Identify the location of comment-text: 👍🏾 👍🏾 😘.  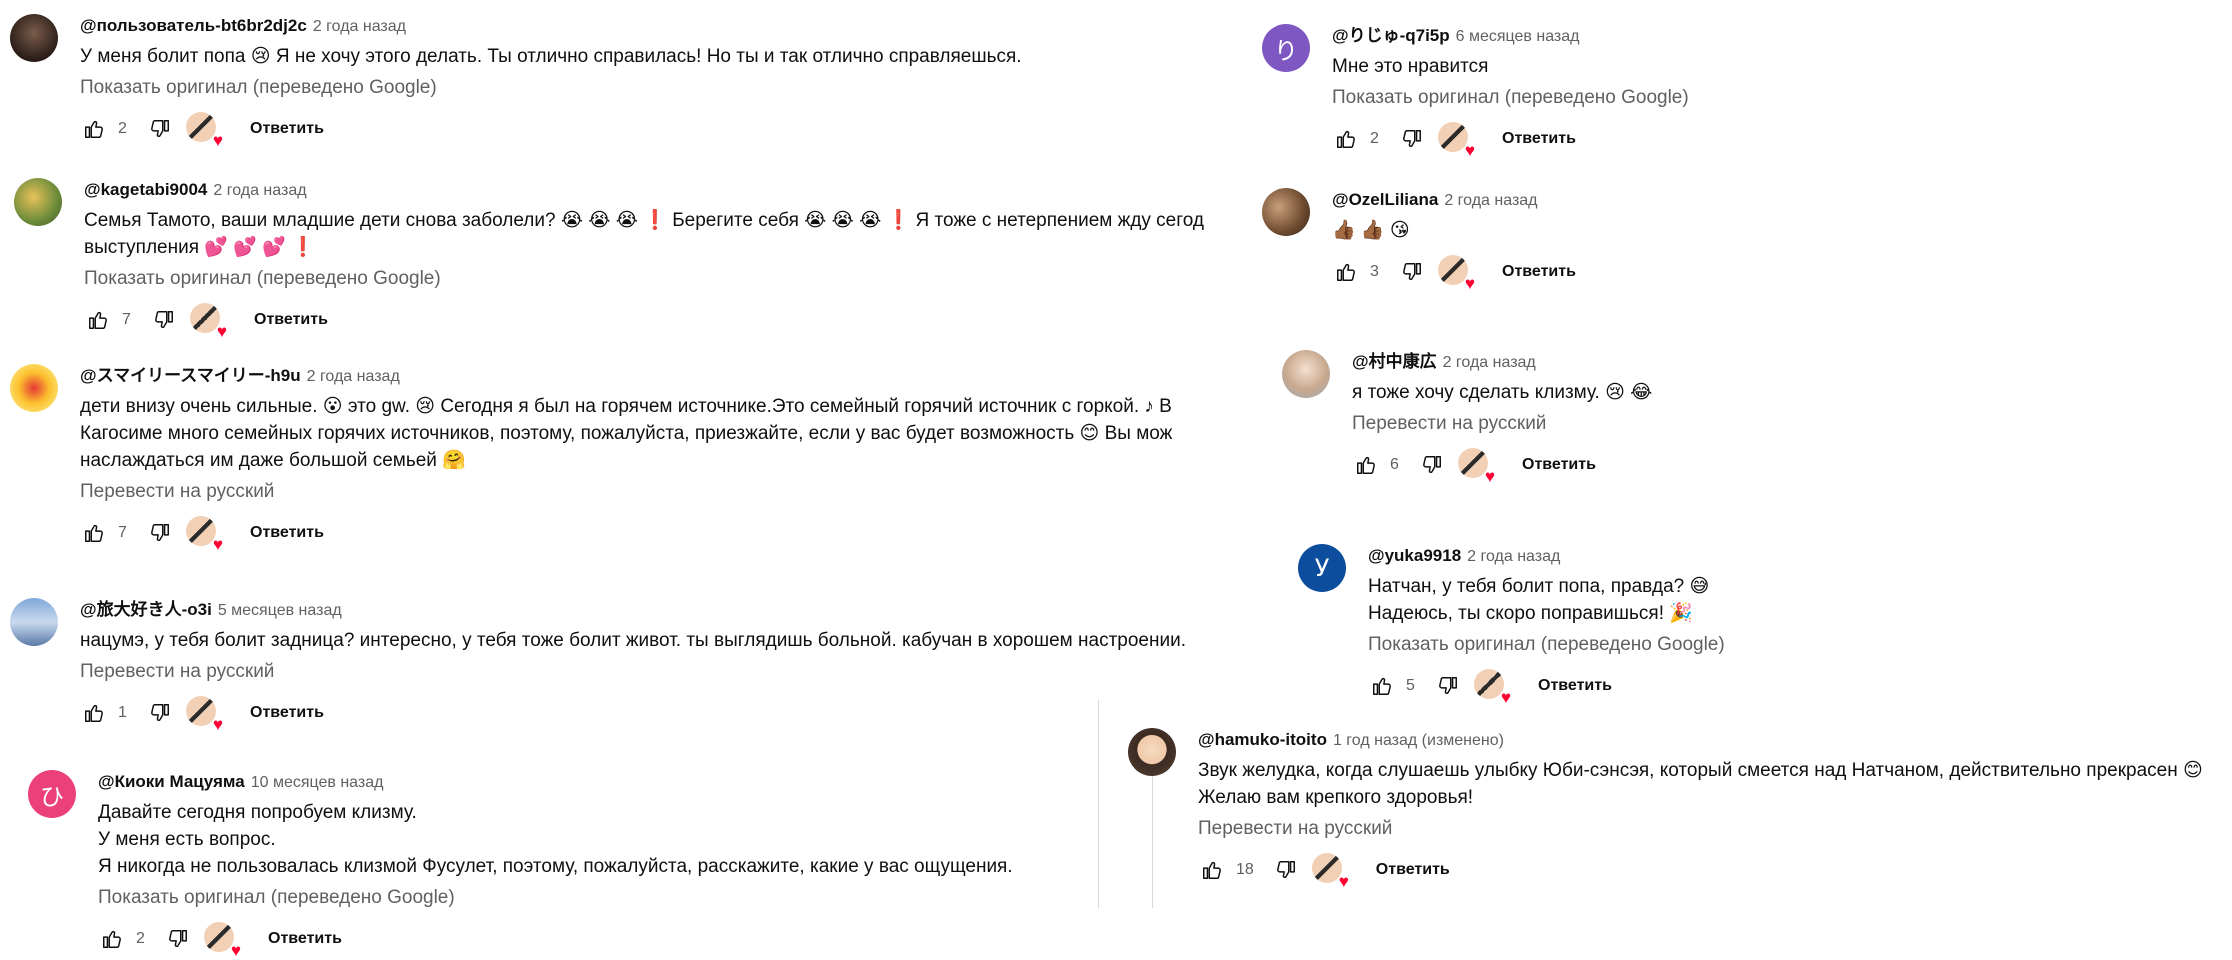
(1454, 230).